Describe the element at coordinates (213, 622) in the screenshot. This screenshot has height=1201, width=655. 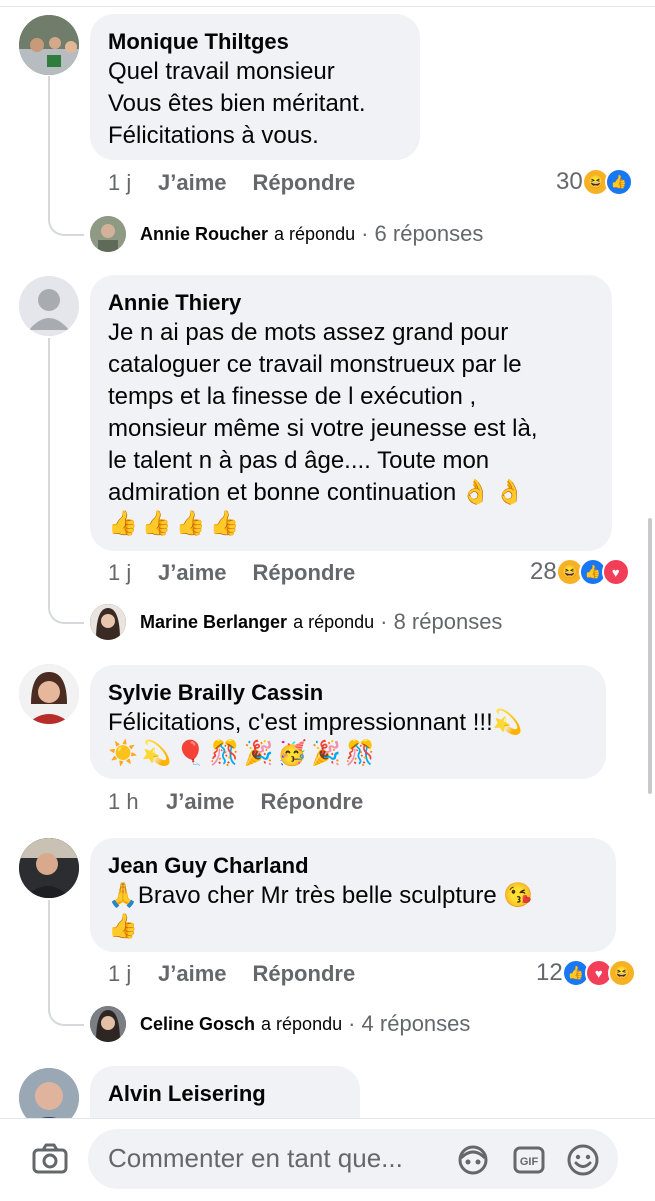
I see `reply-author: Marine Berlanger` at that location.